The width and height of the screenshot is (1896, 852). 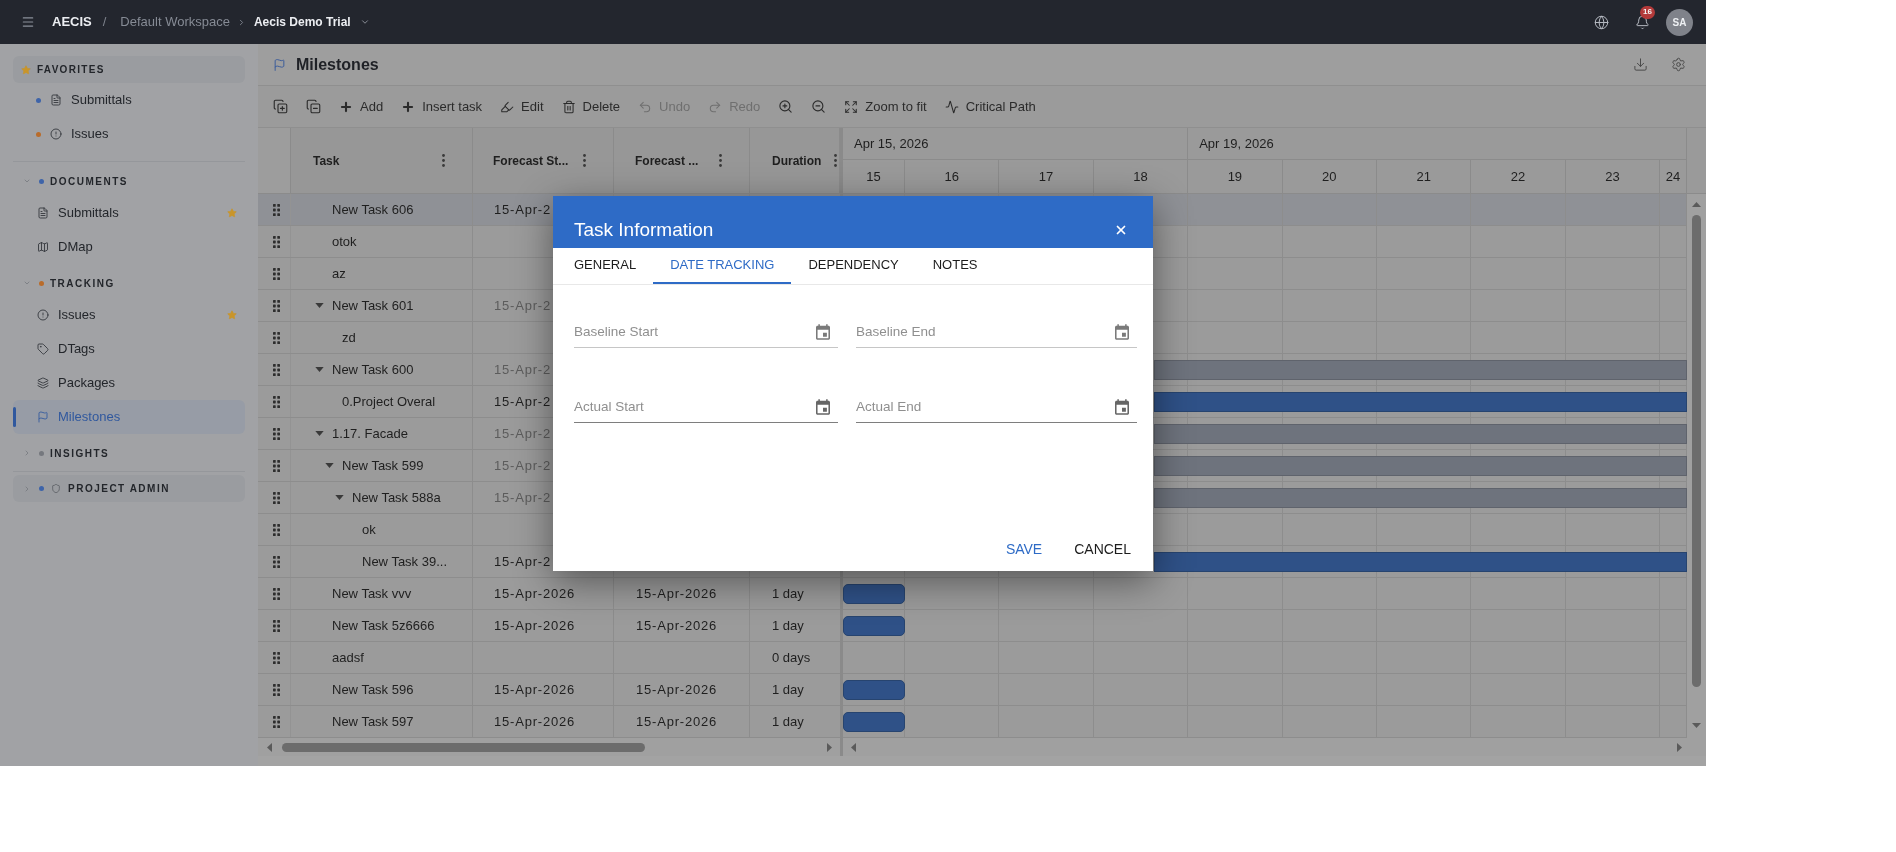 I want to click on table-row: New Task 596 15-Apr-2026 15-Apr-2026 1 day, so click(x=549, y=690).